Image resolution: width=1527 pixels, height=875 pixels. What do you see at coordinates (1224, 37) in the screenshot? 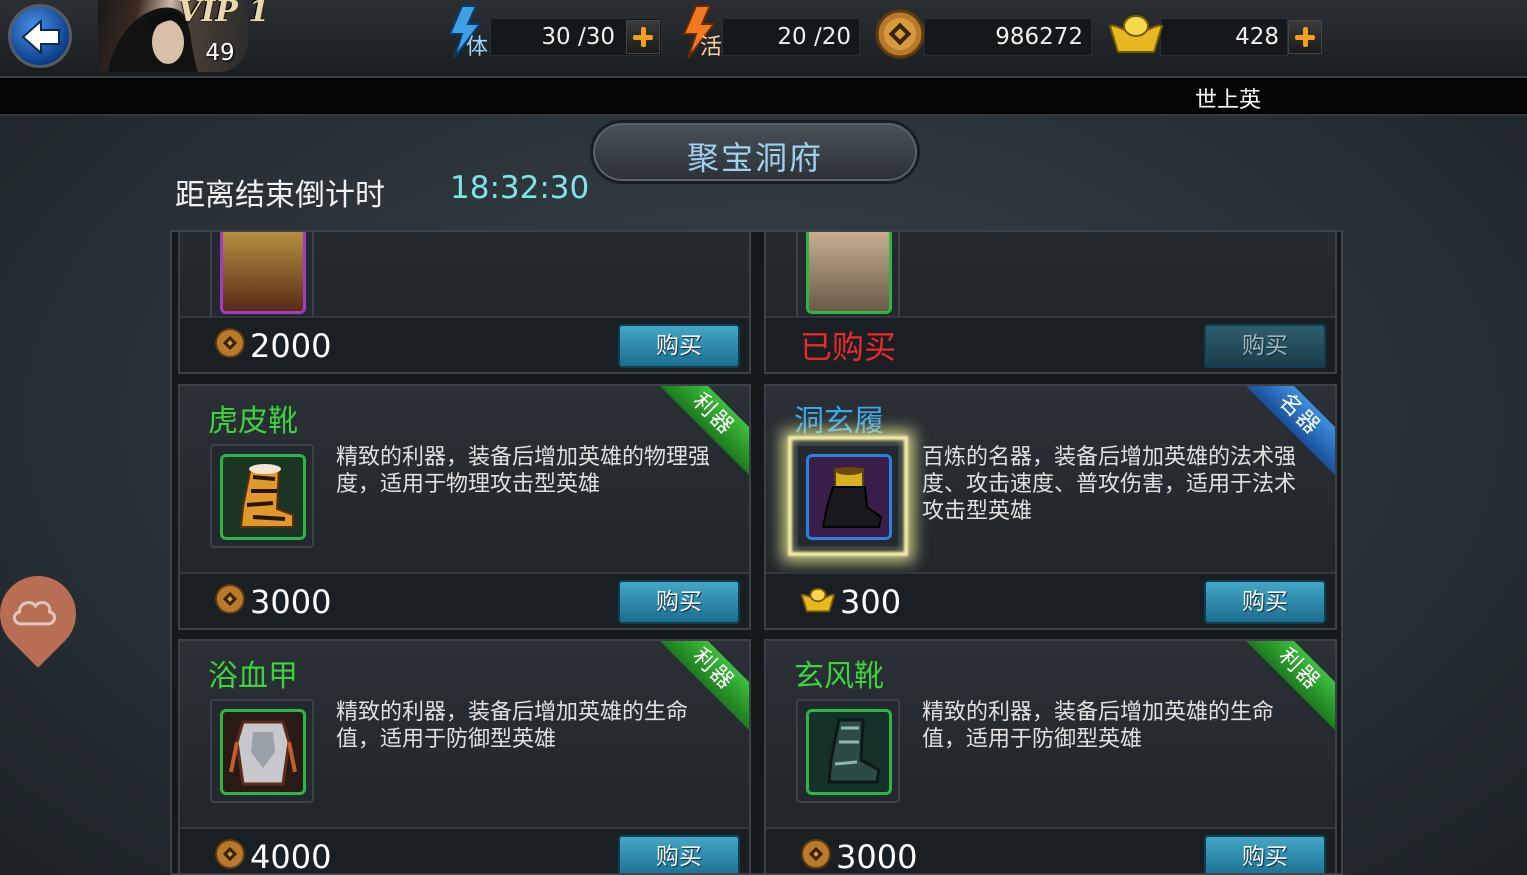
I see `ingot-counter: 428` at bounding box center [1224, 37].